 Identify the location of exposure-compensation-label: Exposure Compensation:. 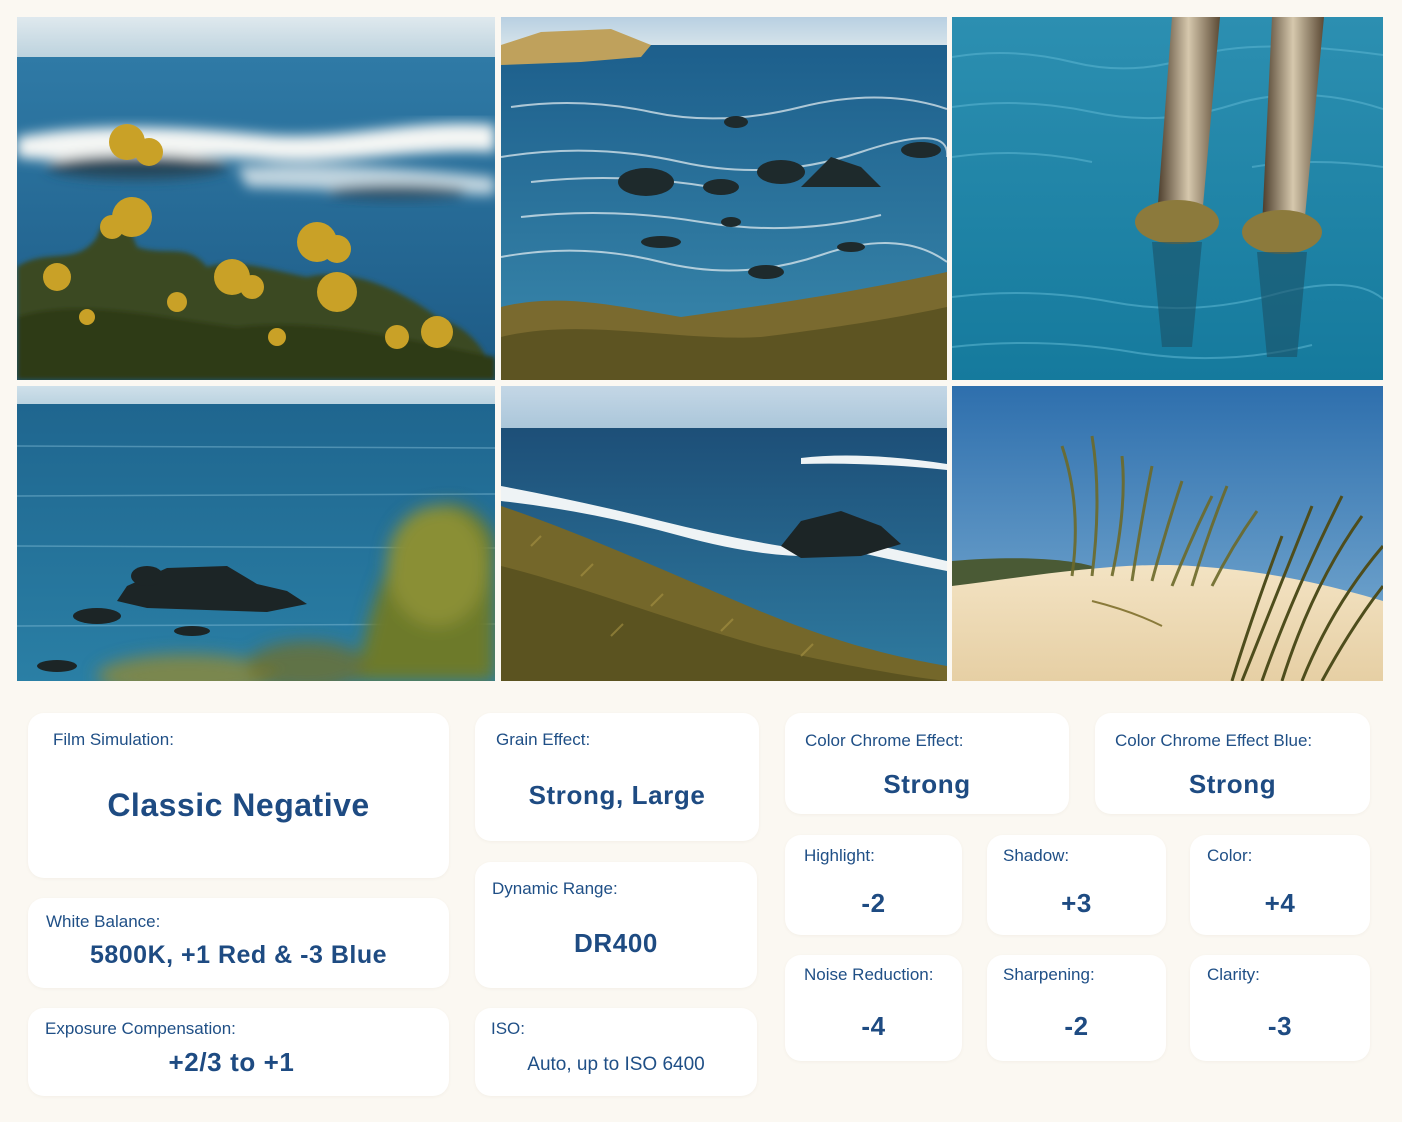
(140, 1028).